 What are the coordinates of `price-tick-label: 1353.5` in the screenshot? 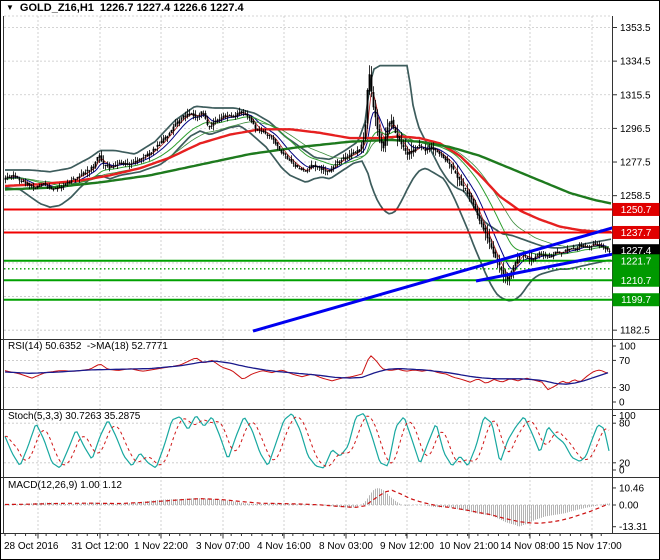 It's located at (635, 28).